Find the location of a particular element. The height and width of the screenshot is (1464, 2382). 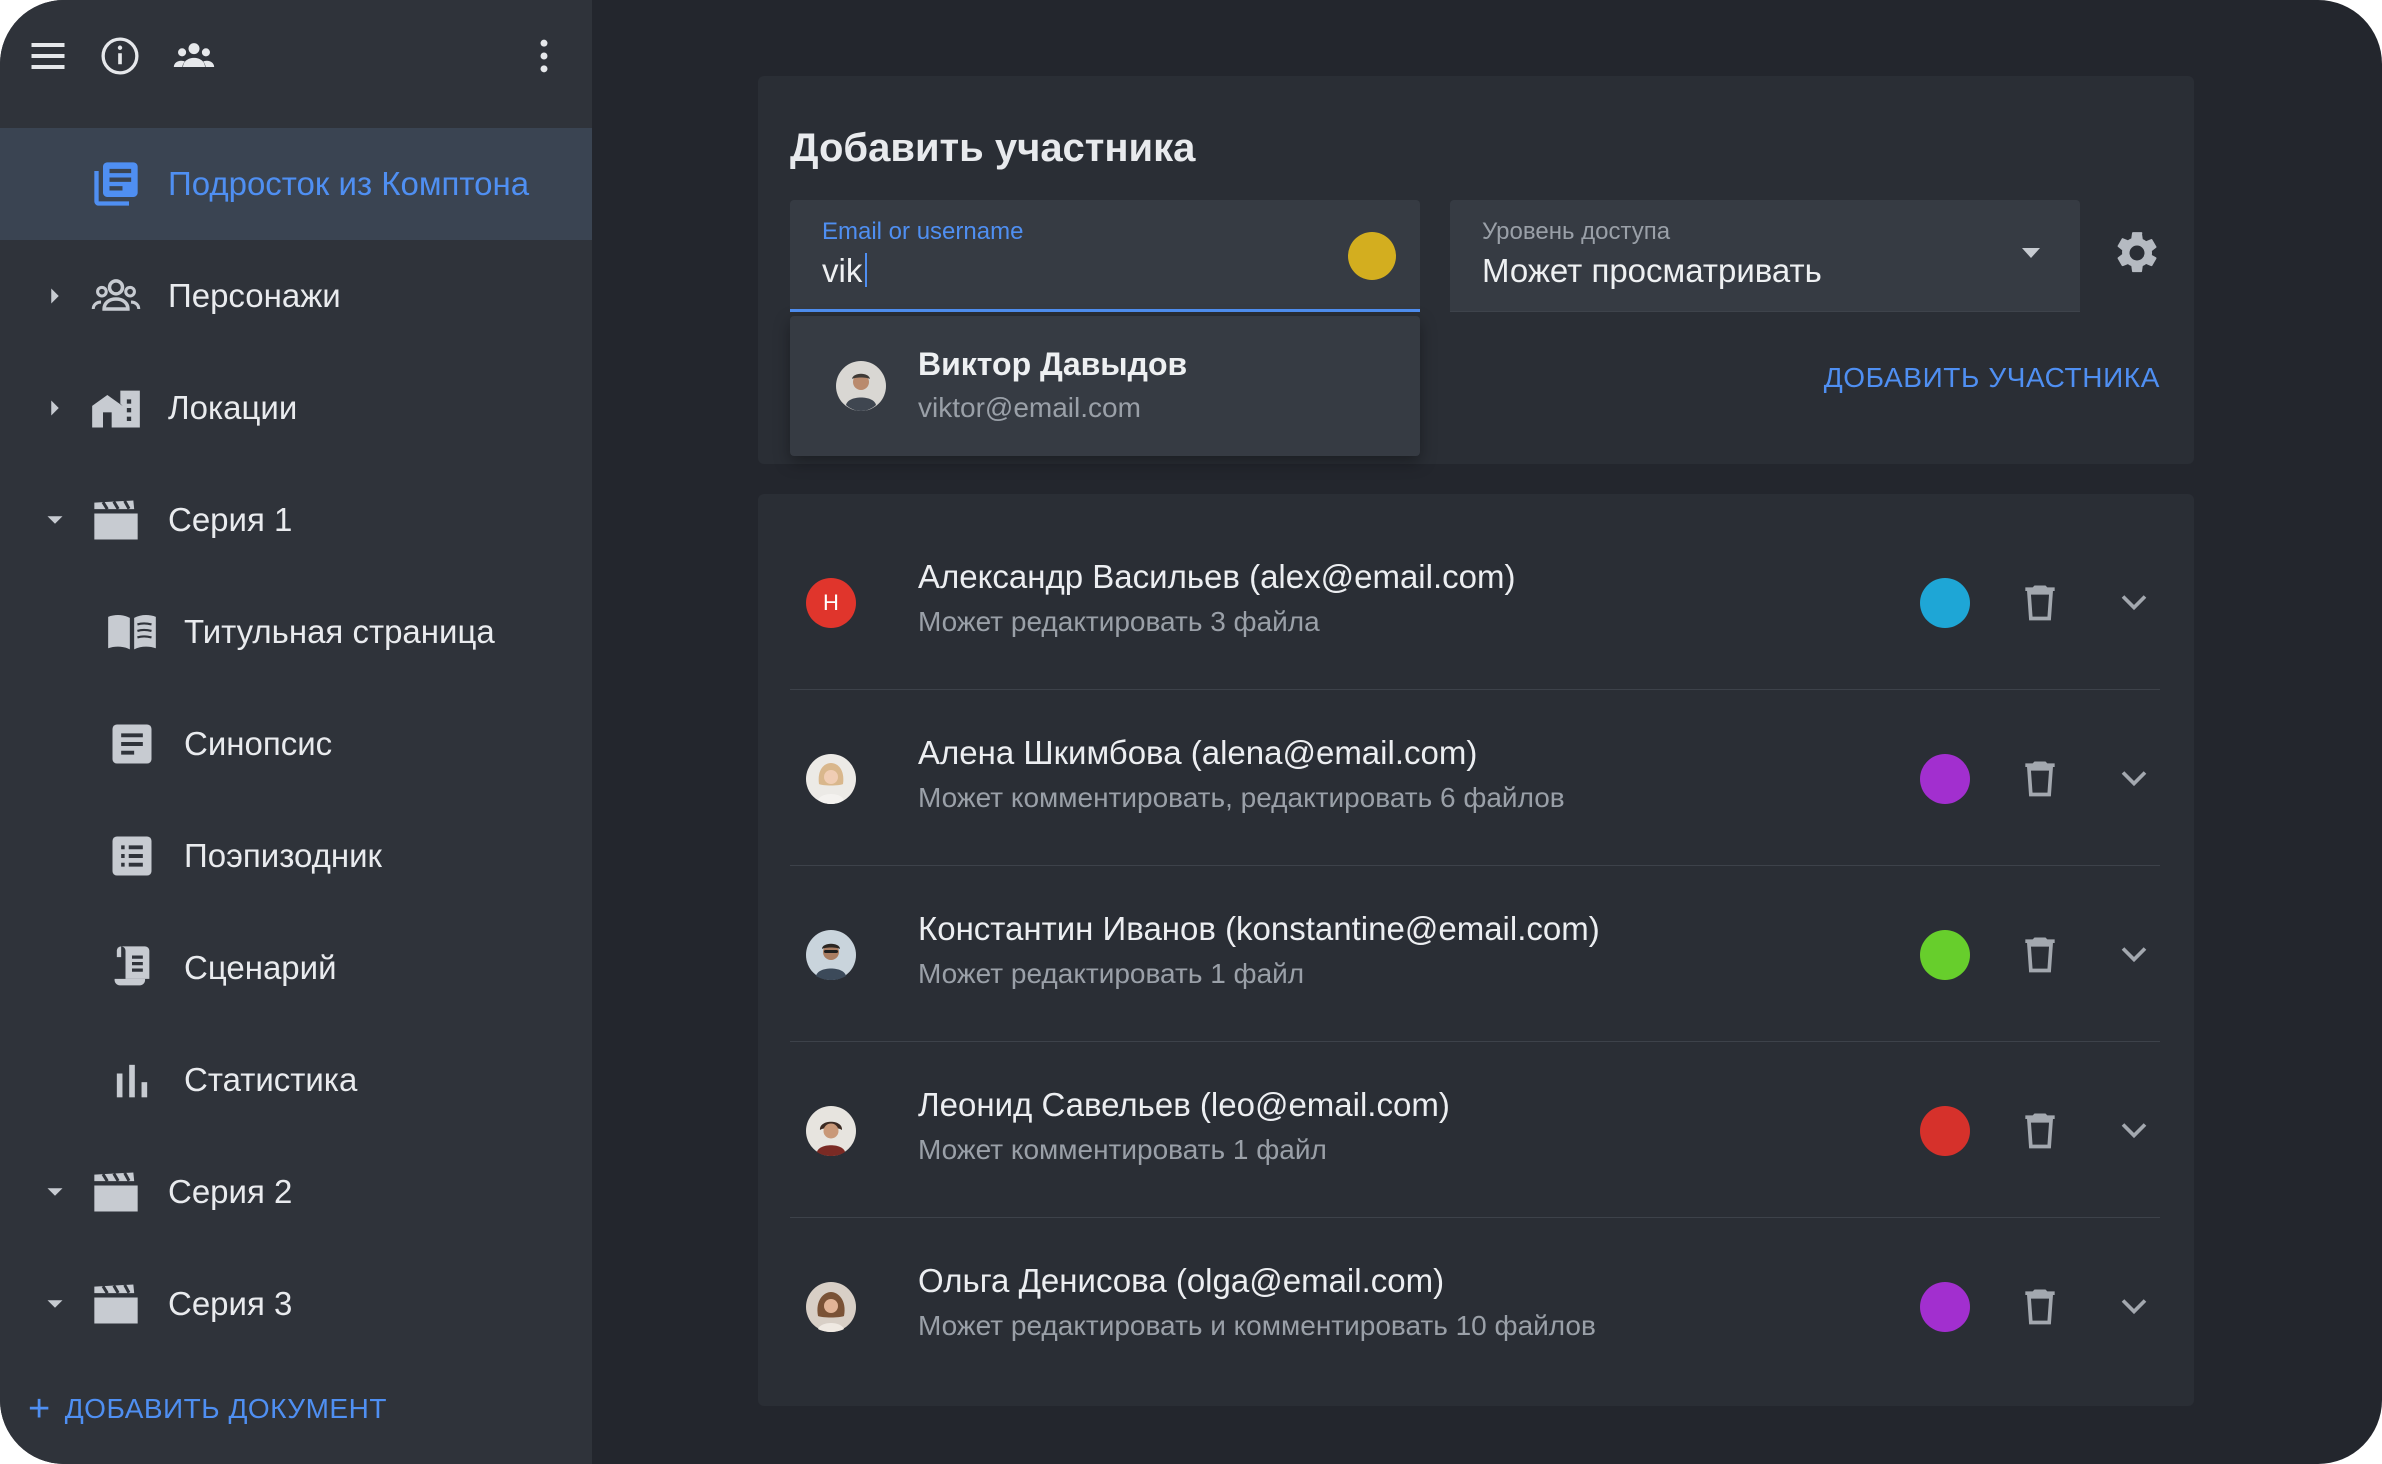

sidebar-item-title-page: Титульная страница is located at coordinates (296, 632).